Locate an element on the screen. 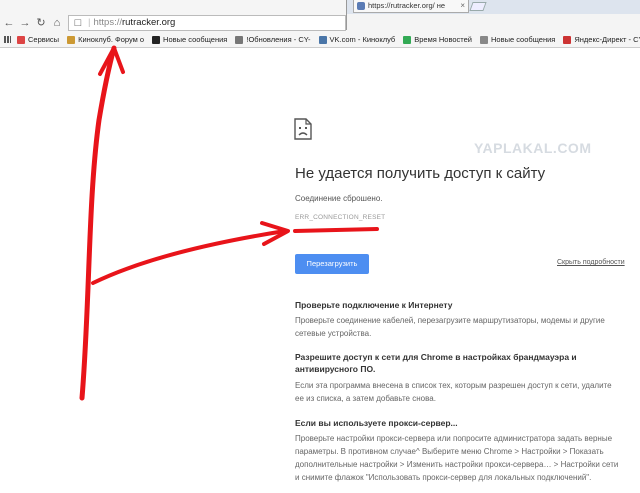 This screenshot has height=493, width=640. reload-button: Перезагрузить is located at coordinates (332, 264).